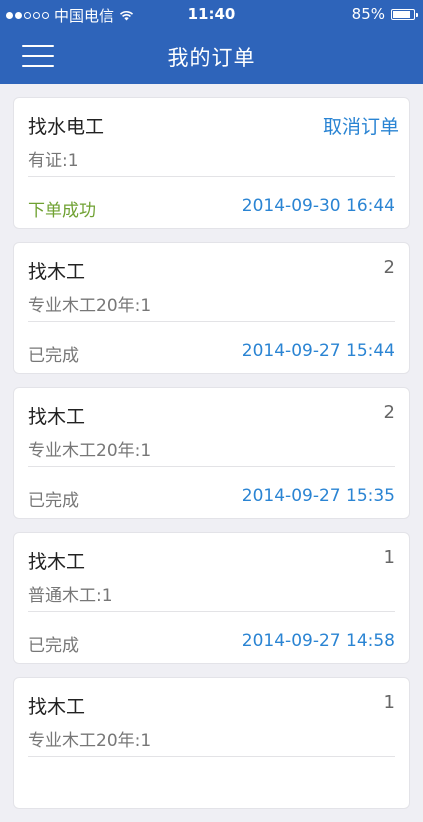 The width and height of the screenshot is (423, 822). What do you see at coordinates (318, 351) in the screenshot?
I see `order-date: 2014-09-27 15:44` at bounding box center [318, 351].